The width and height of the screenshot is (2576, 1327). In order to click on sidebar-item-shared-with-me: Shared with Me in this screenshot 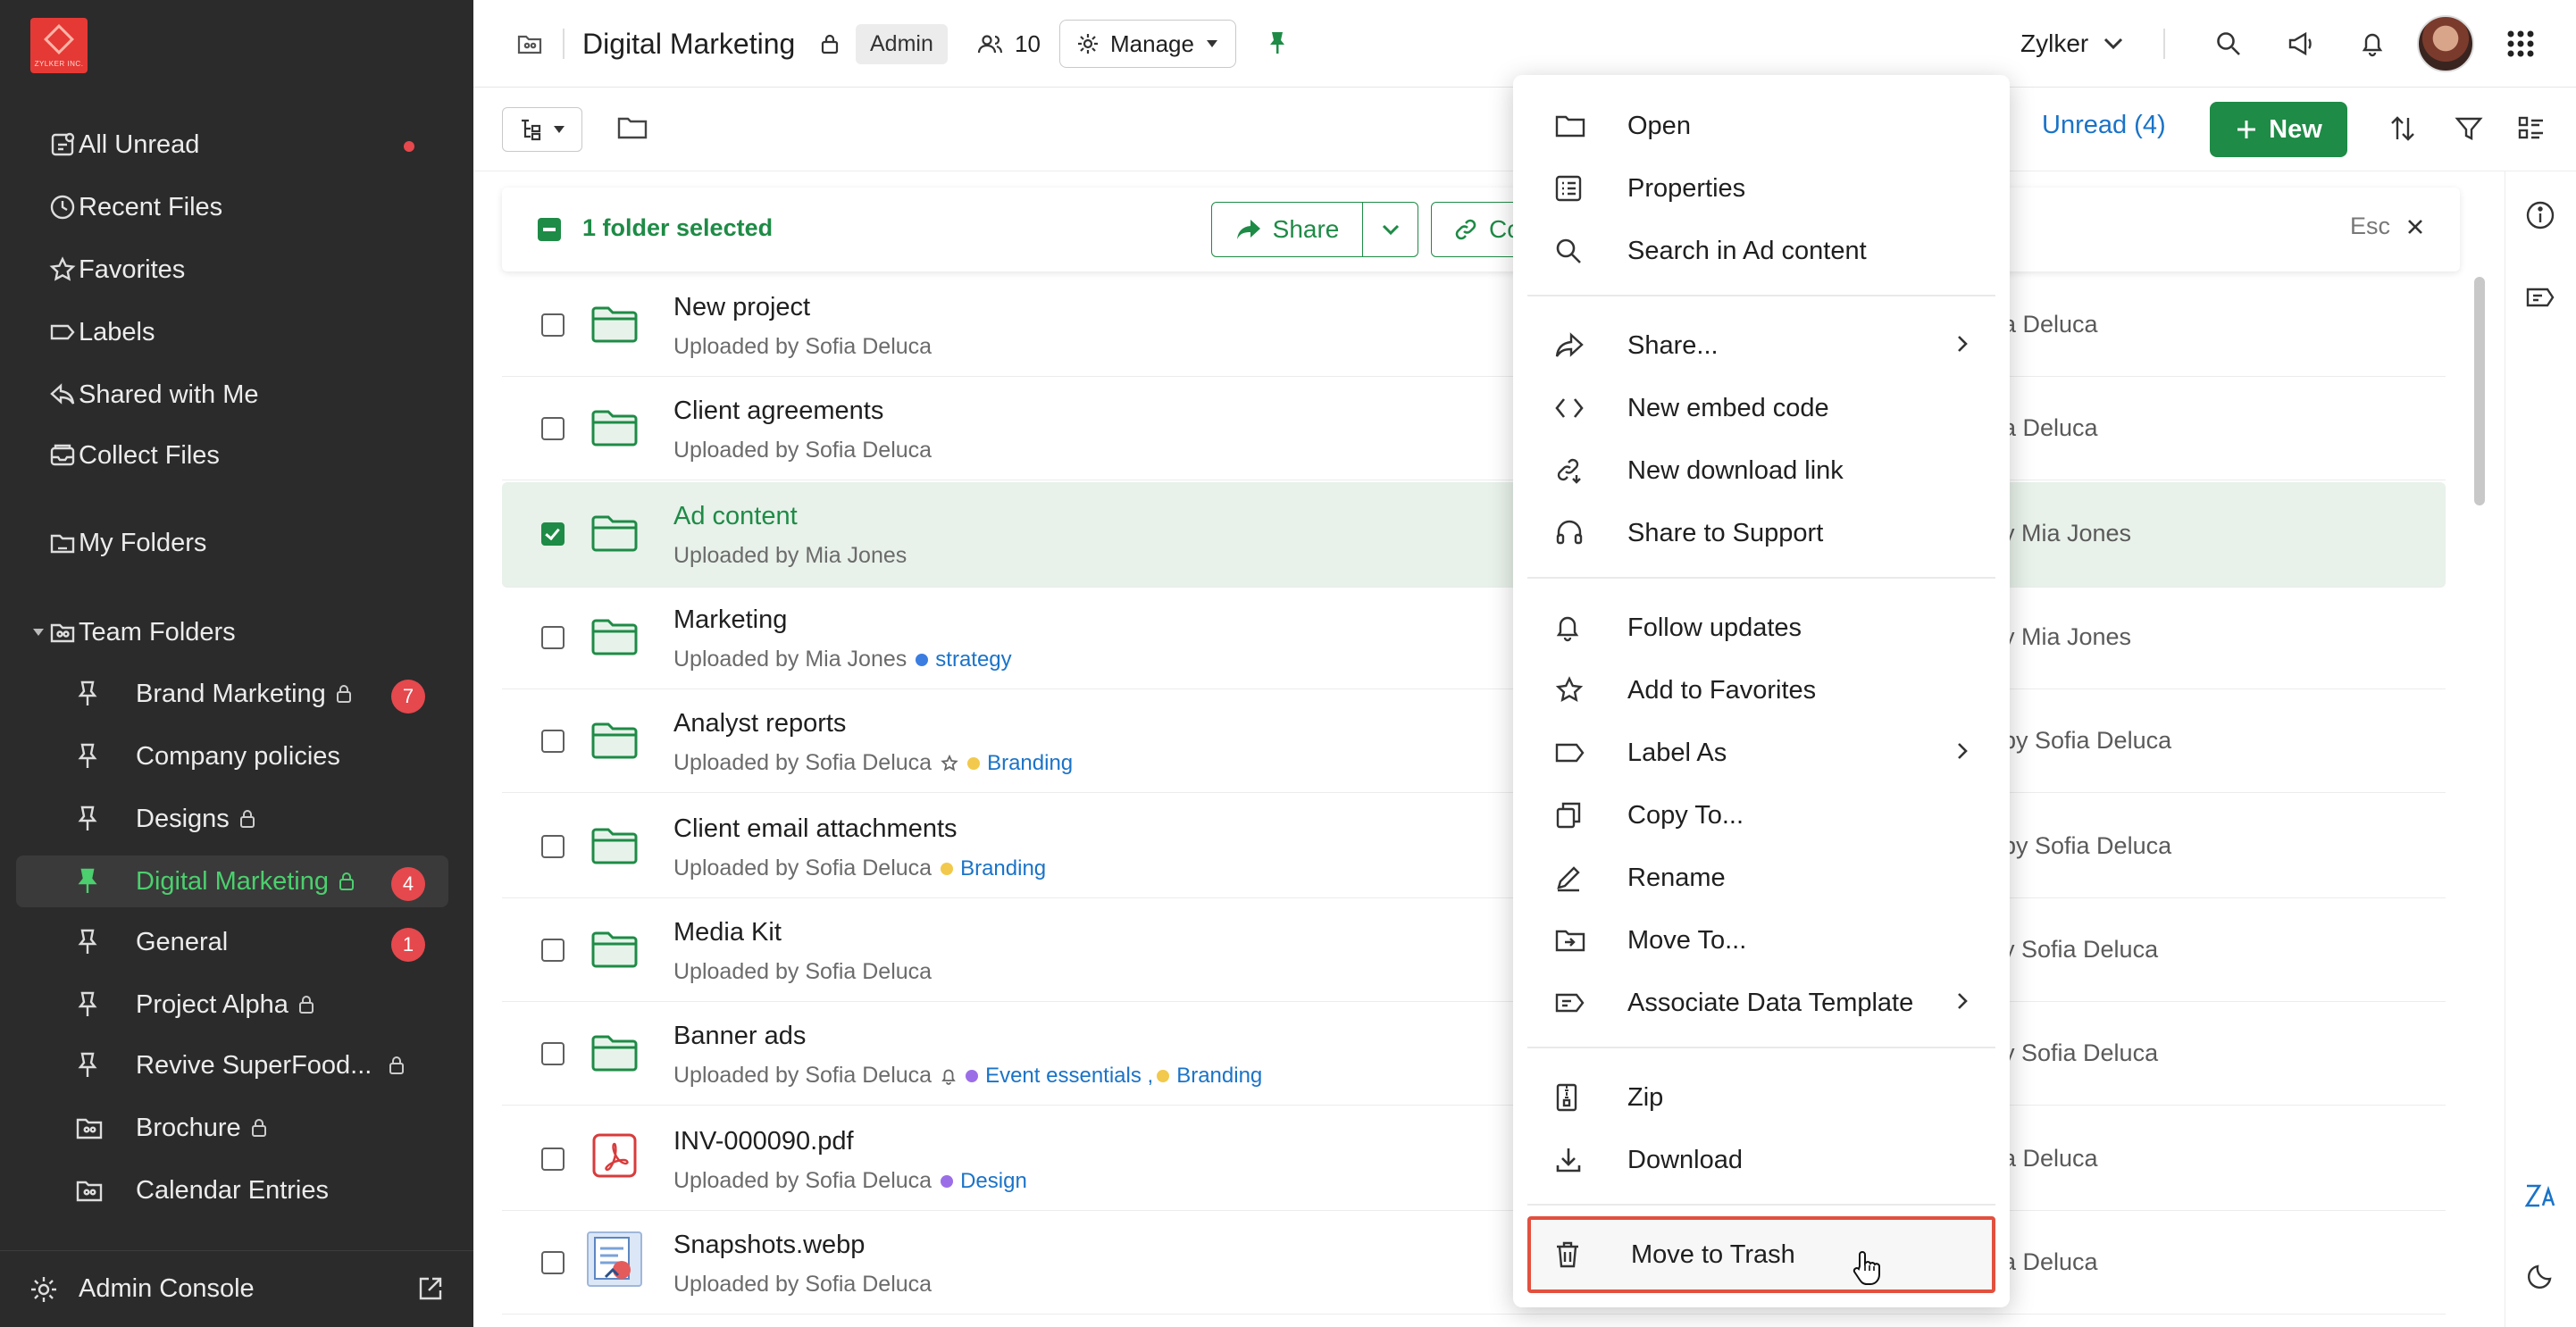, I will do `click(232, 394)`.